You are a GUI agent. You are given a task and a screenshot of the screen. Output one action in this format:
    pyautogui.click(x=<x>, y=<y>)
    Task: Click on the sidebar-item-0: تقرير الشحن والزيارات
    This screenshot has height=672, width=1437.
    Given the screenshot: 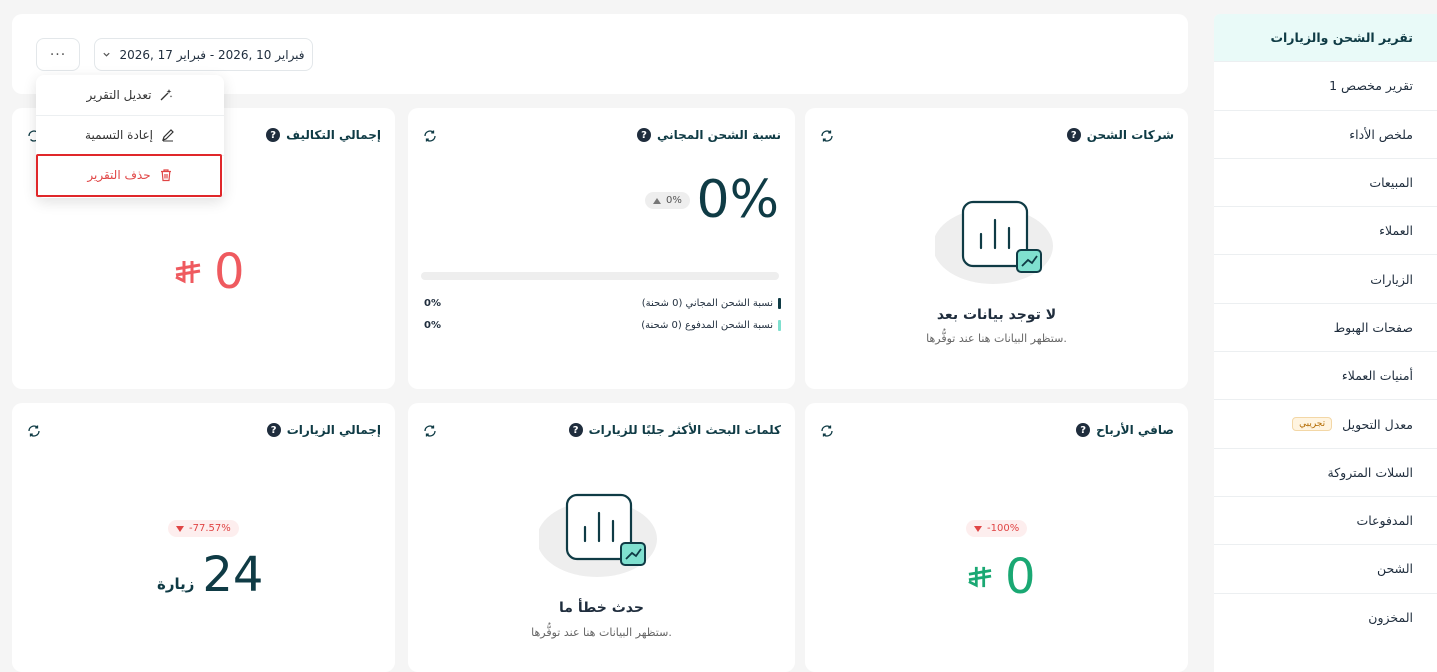 What is the action you would take?
    pyautogui.click(x=1325, y=38)
    